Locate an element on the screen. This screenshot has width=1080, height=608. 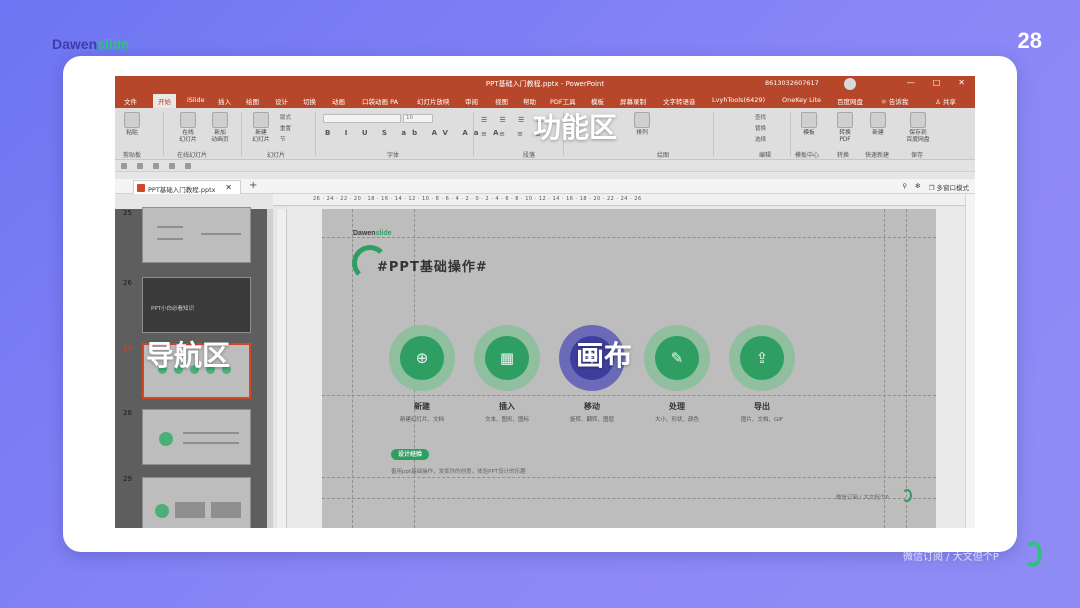
tab-text-to-speech: 文字转语音 is located at coordinates (679, 101).